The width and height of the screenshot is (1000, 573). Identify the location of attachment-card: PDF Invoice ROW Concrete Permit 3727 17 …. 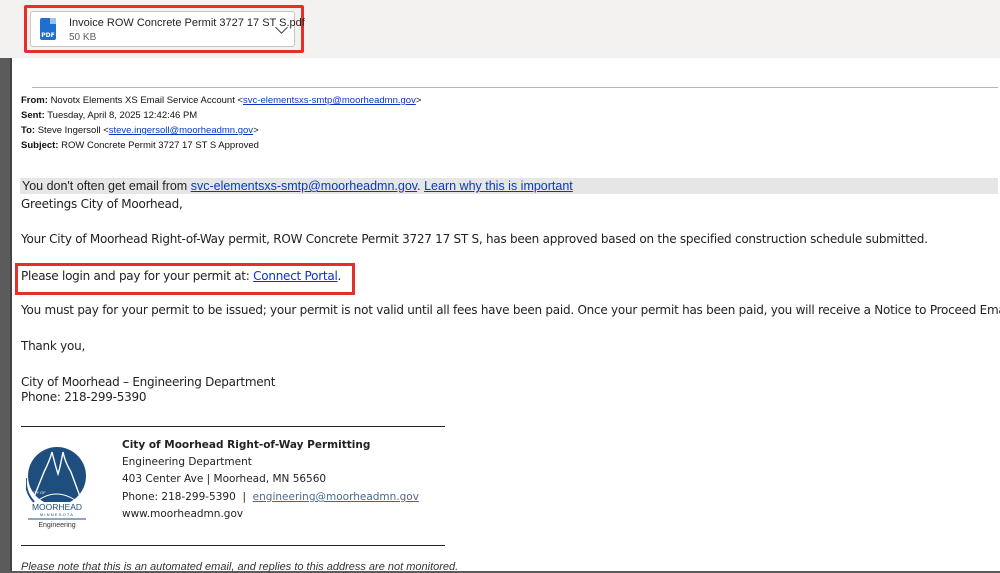
(167, 29).